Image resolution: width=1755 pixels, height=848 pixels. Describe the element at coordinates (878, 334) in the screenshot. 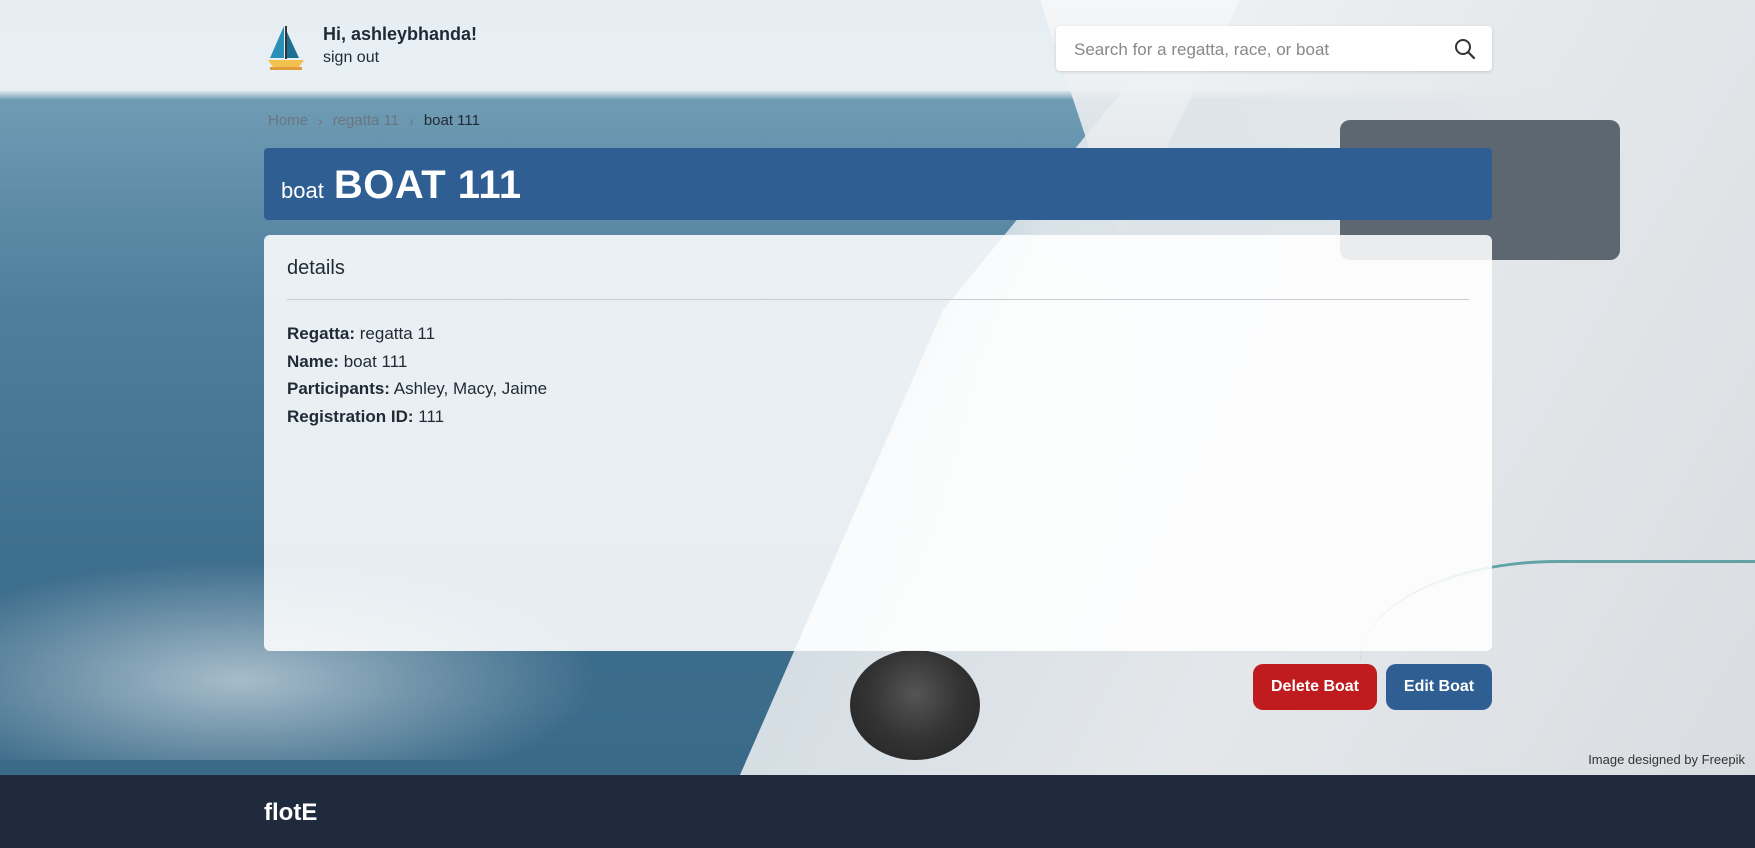

I see `detail-row-regatta: Regatta: regatta 11` at that location.